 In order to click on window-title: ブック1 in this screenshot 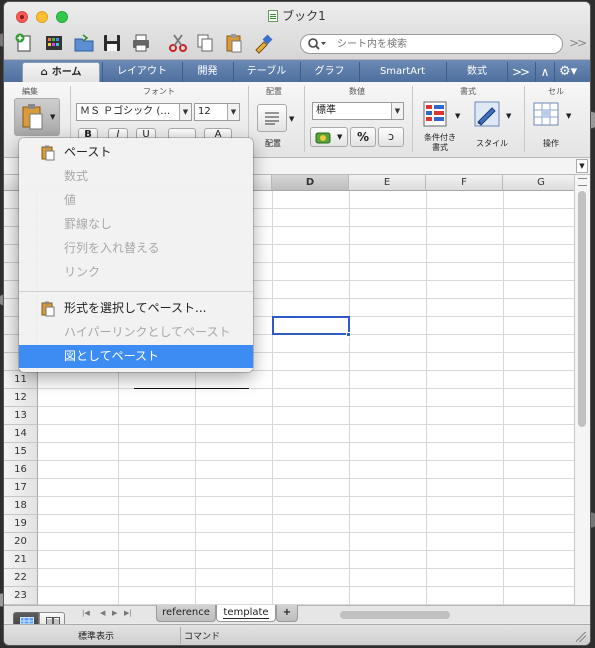, I will do `click(297, 15)`.